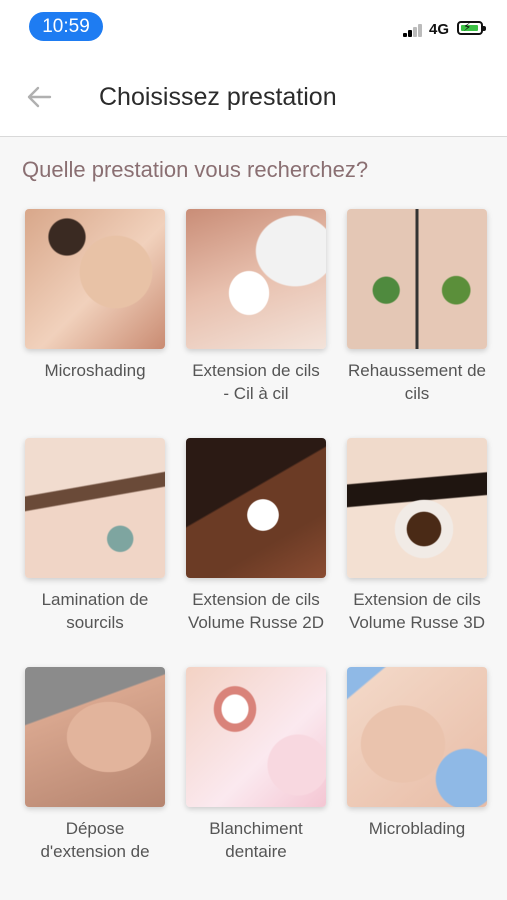 This screenshot has height=900, width=507. What do you see at coordinates (66, 26) in the screenshot?
I see `status-time: 10:59` at bounding box center [66, 26].